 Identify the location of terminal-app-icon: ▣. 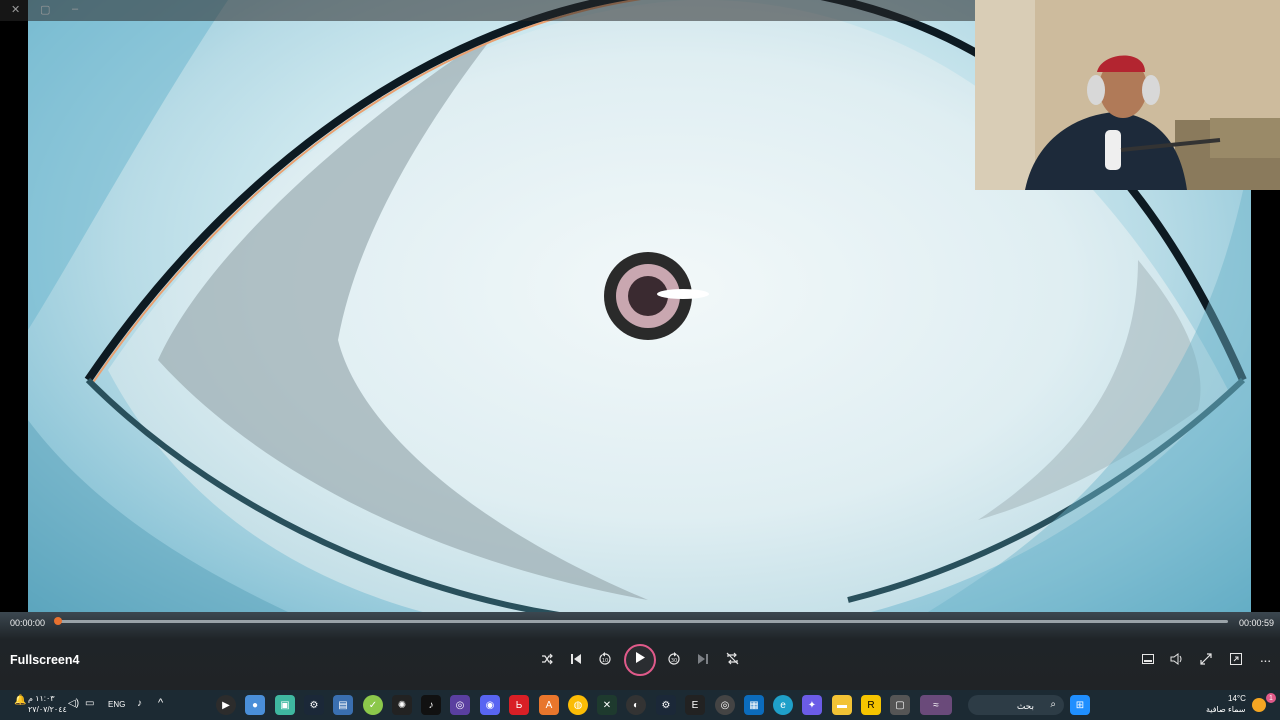
(285, 705).